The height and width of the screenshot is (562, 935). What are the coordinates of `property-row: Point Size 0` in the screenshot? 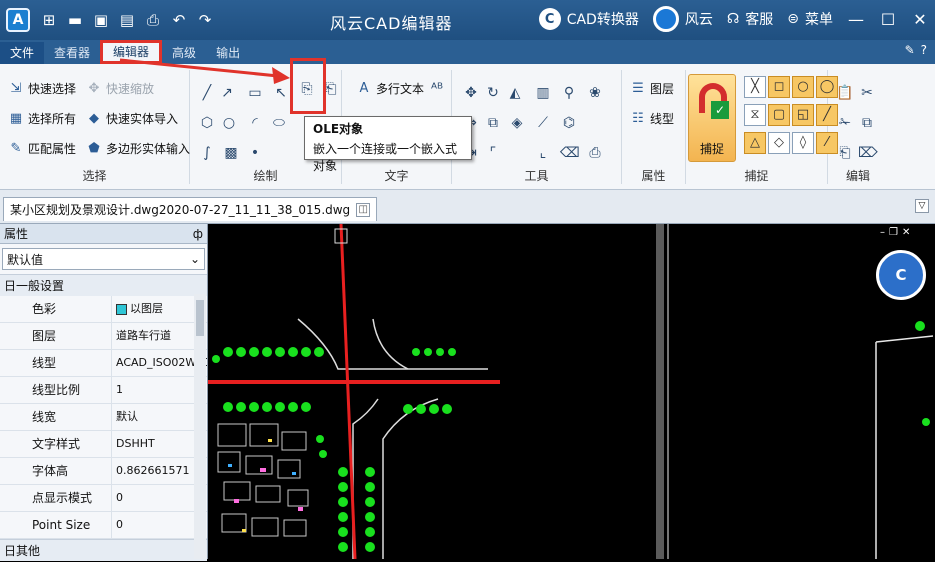 It's located at (103, 525).